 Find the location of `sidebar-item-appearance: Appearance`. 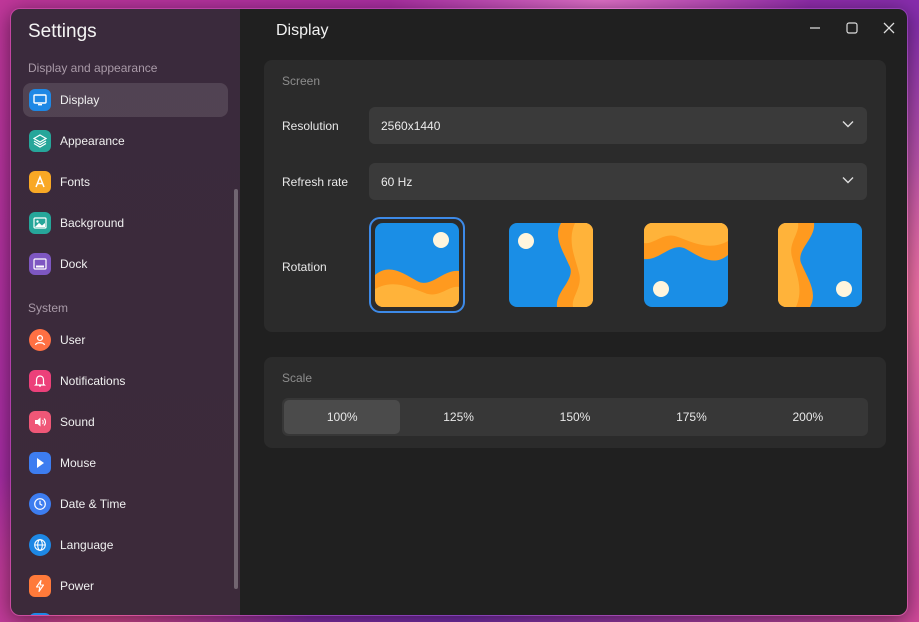

sidebar-item-appearance: Appearance is located at coordinates (125, 141).